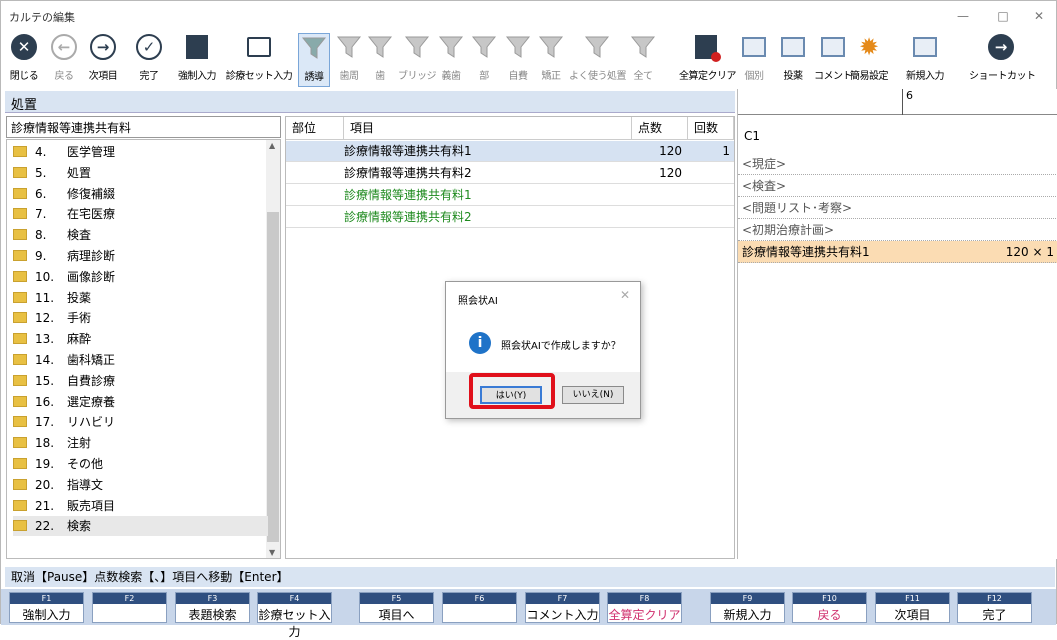 The image size is (1057, 640). What do you see at coordinates (79, 526) in the screenshot?
I see `tree-item-label: 検索` at bounding box center [79, 526].